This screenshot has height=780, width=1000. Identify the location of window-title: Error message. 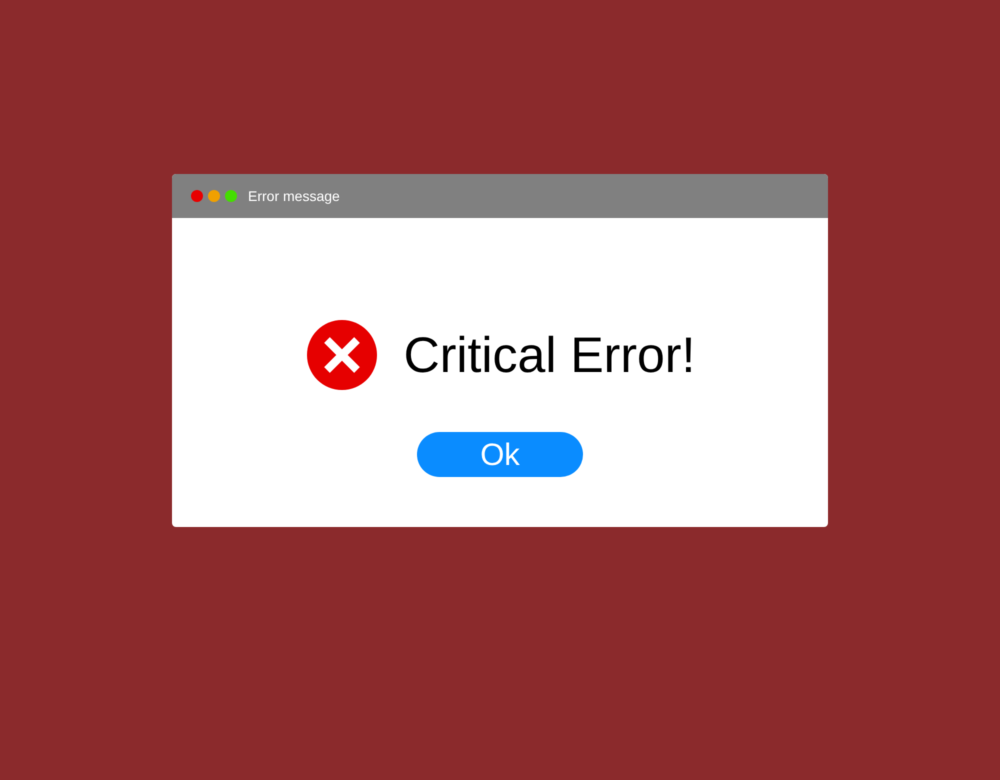
(294, 196).